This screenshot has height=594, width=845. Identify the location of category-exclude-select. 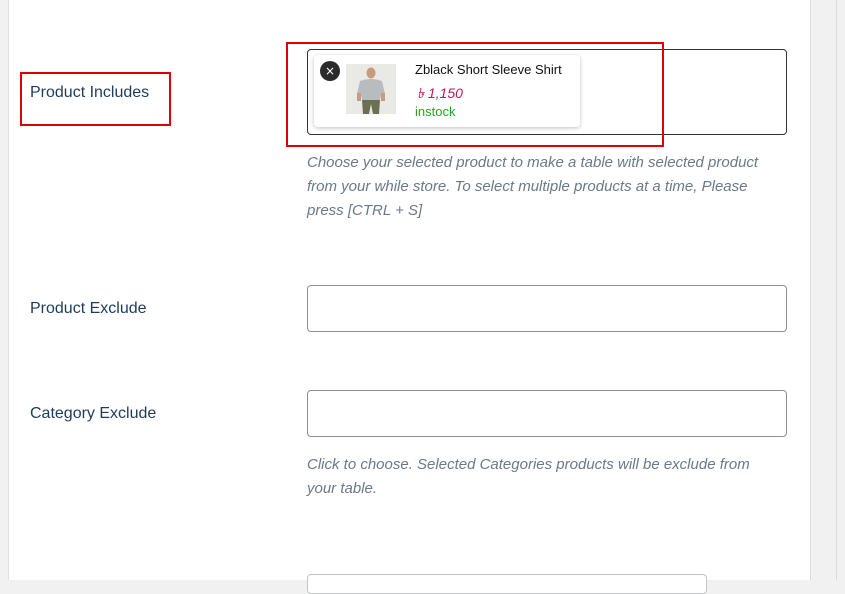
(547, 413).